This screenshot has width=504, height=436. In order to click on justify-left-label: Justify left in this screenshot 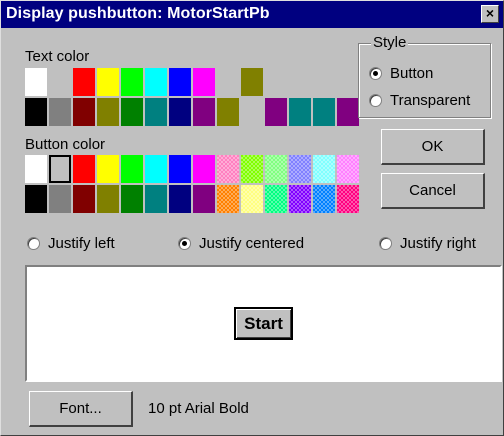, I will do `click(81, 243)`.